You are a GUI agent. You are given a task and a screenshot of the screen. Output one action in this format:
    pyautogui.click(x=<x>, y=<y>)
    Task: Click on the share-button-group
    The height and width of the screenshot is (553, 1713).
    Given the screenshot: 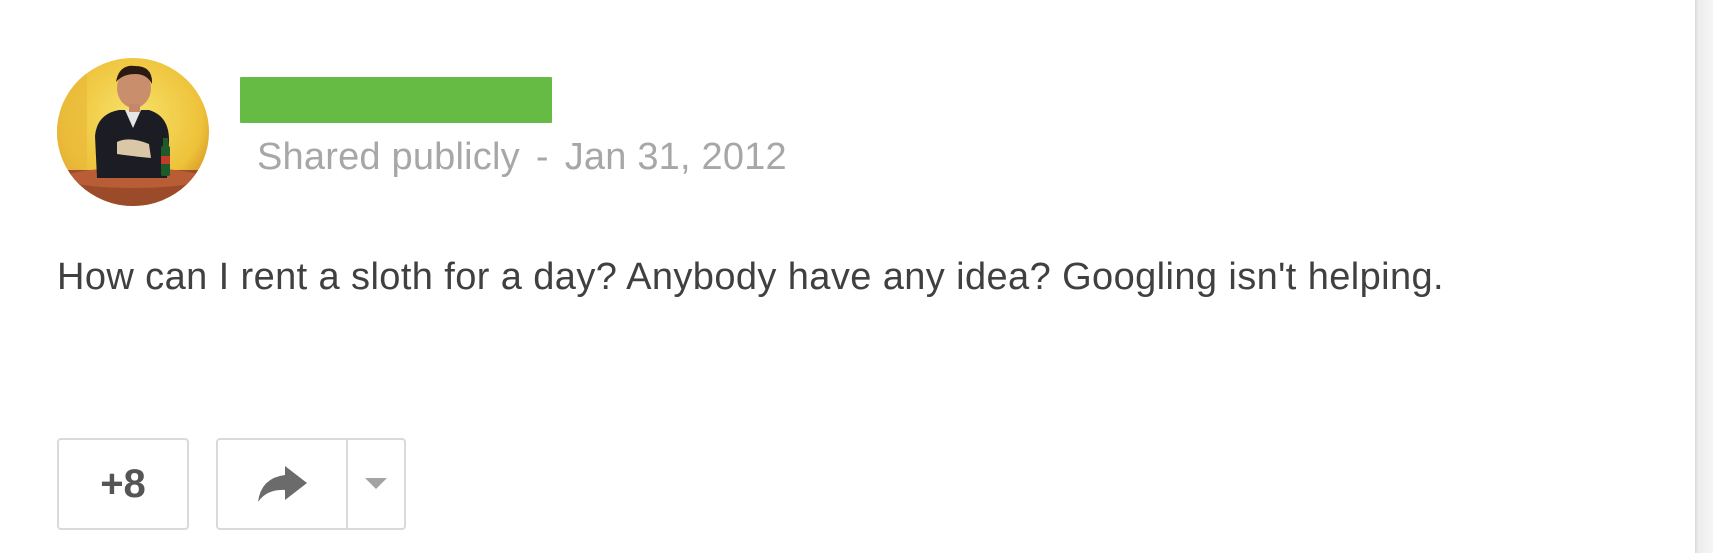 What is the action you would take?
    pyautogui.click(x=311, y=484)
    